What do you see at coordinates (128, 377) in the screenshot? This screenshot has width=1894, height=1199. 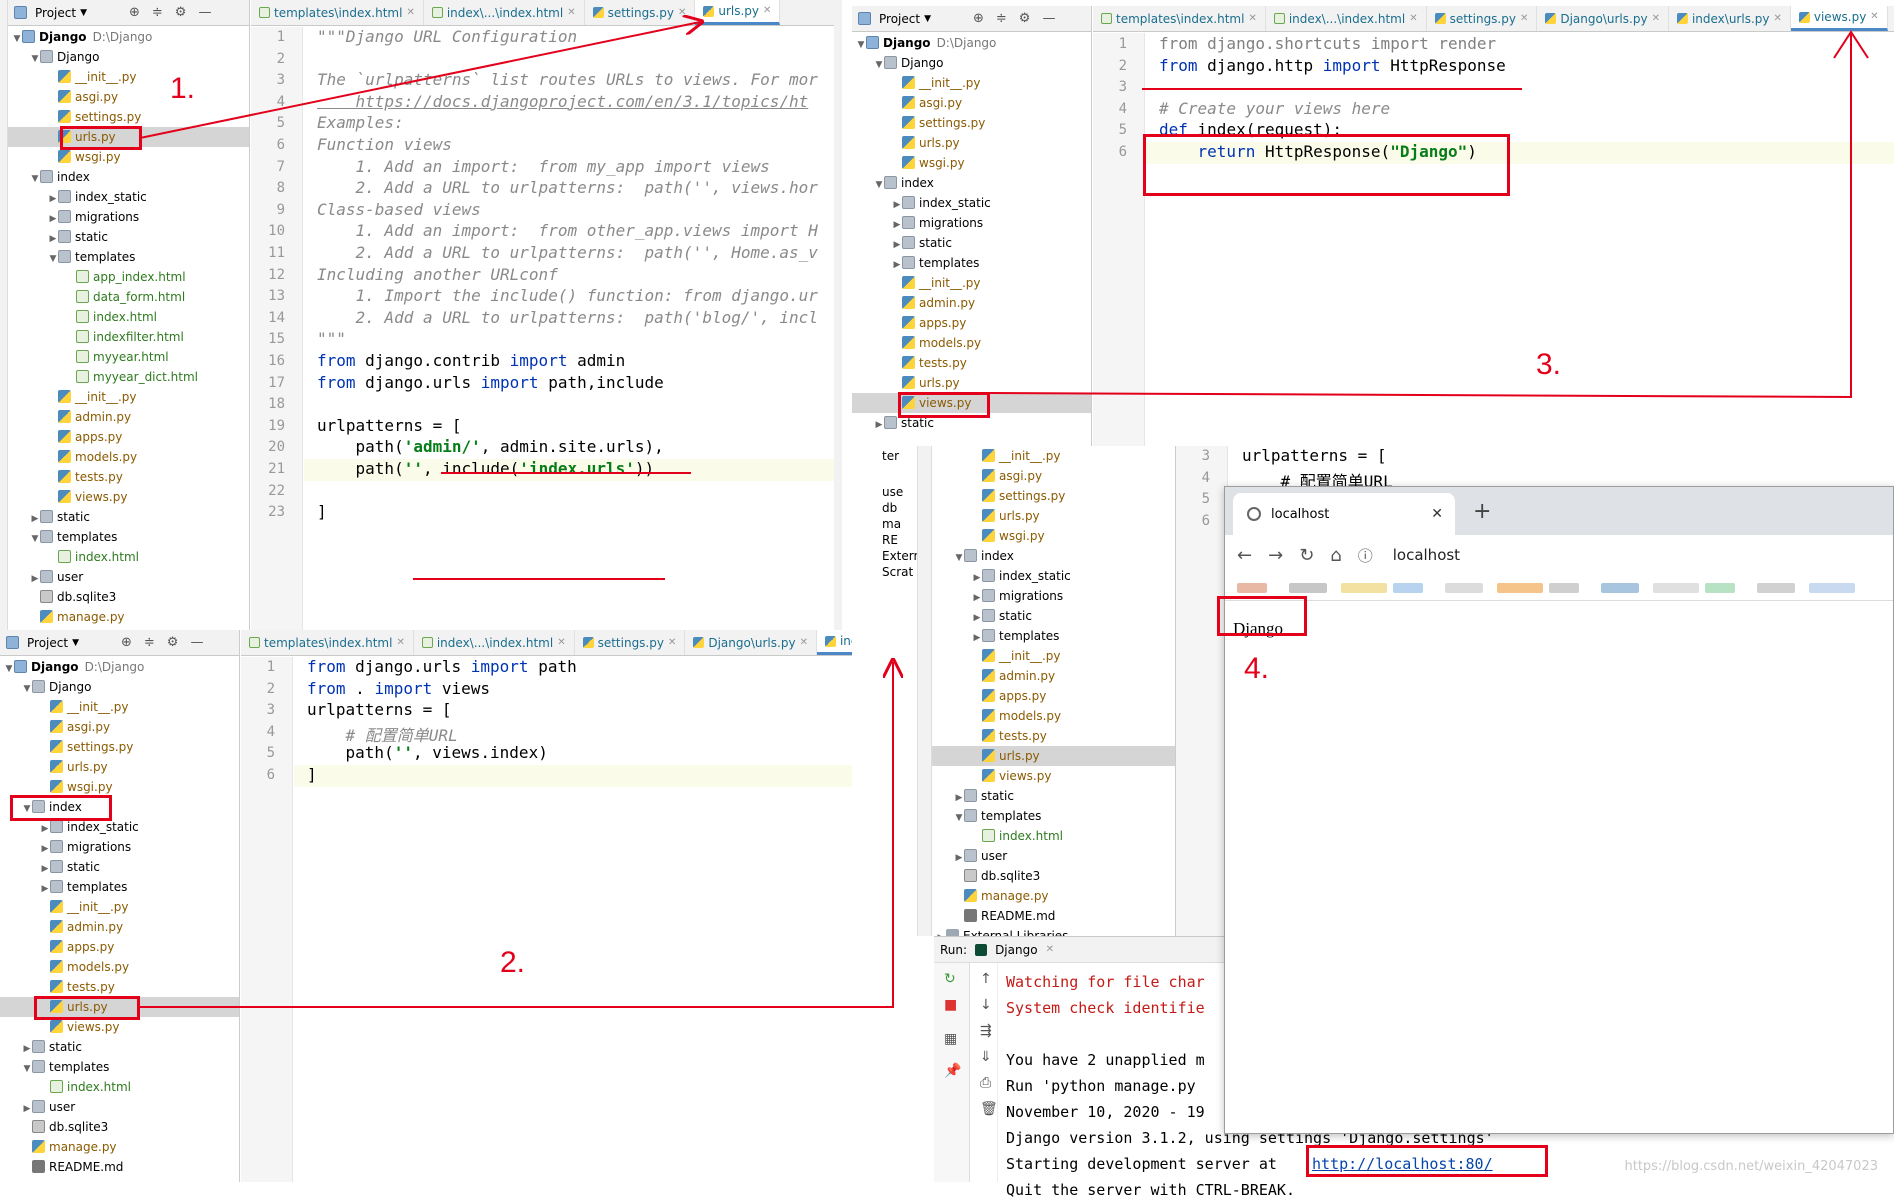 I see `tree-item: myyear_dict.html` at bounding box center [128, 377].